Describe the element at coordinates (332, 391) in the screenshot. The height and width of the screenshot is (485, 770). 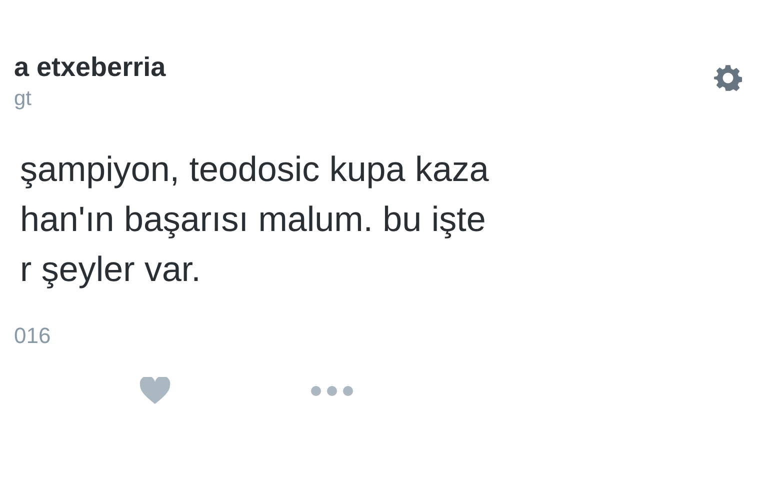
I see `more-icon` at that location.